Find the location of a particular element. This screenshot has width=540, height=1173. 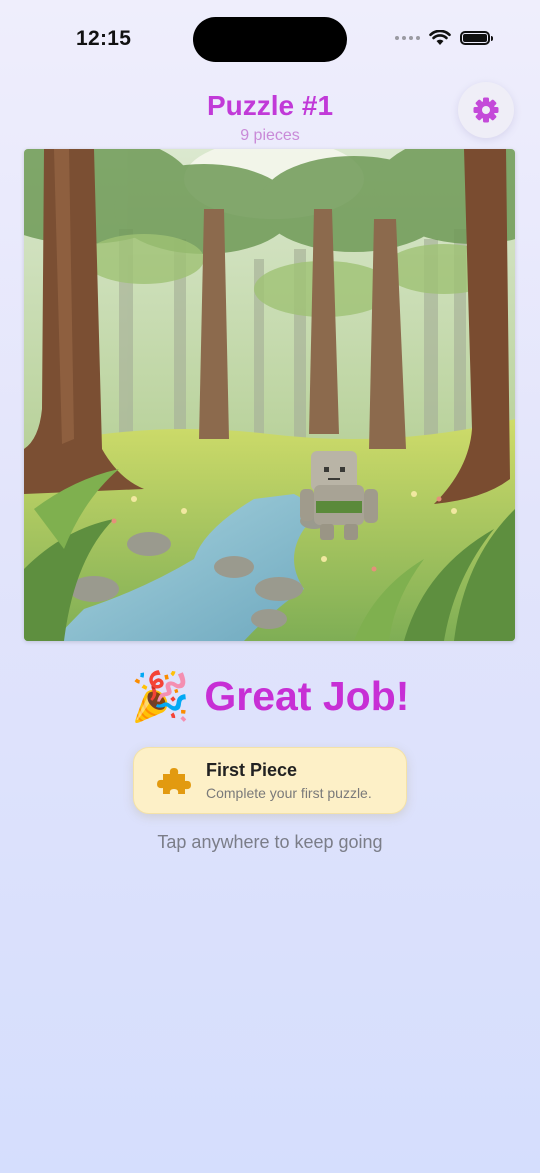

settings-button is located at coordinates (486, 110).